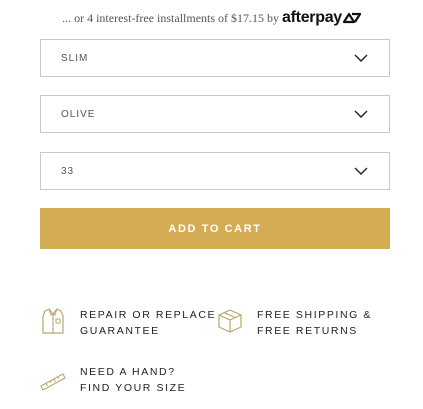  What do you see at coordinates (215, 114) in the screenshot?
I see `color-select: OLIVE` at bounding box center [215, 114].